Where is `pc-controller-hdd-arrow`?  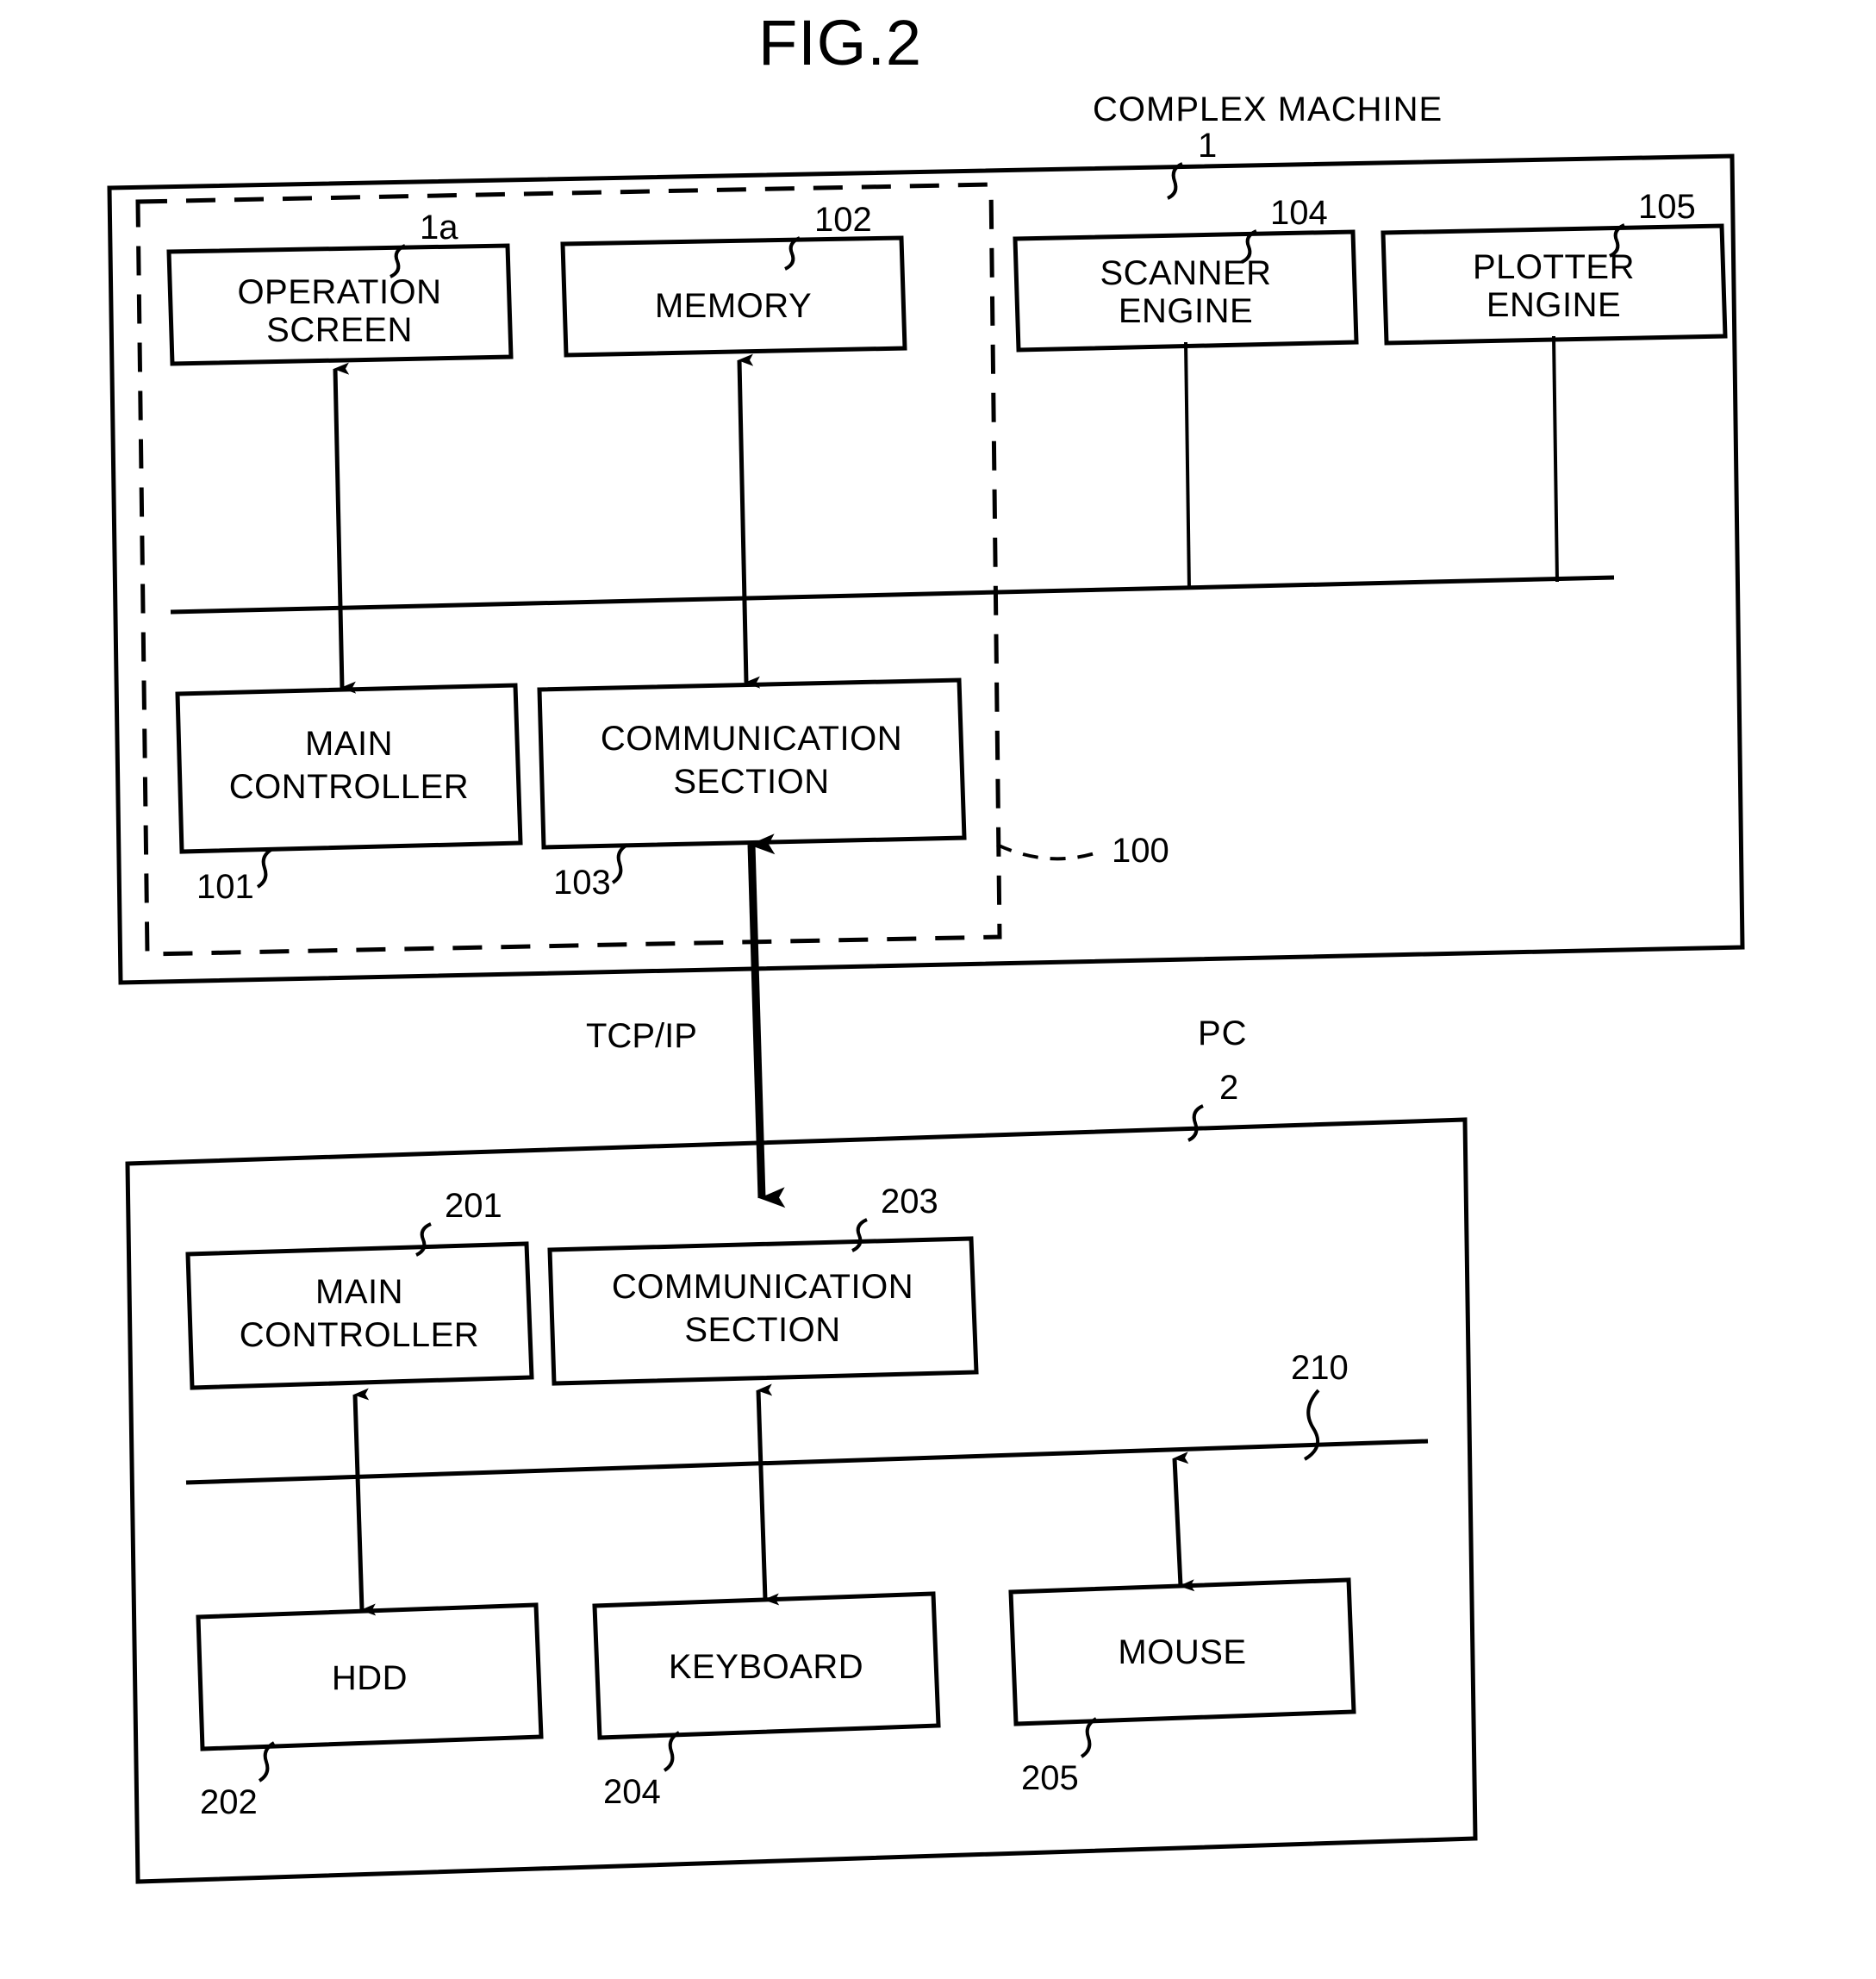 pc-controller-hdd-arrow is located at coordinates (364, 1502).